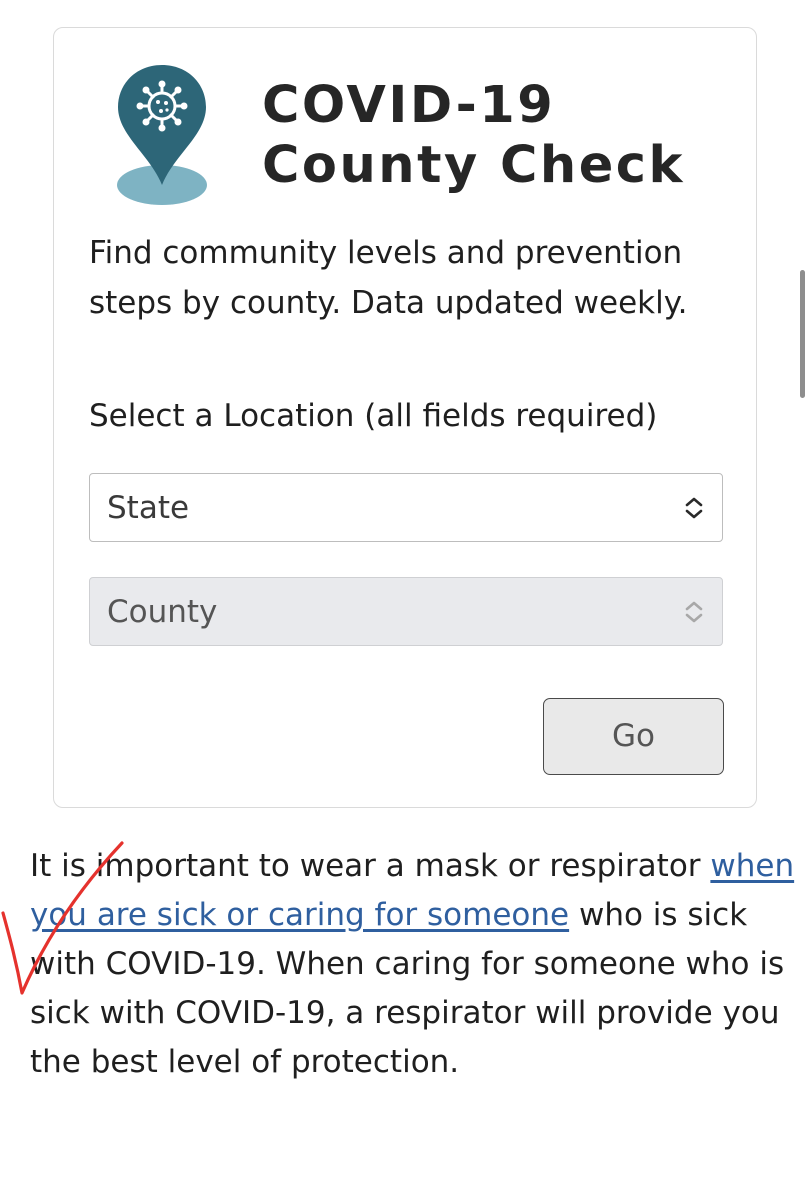  Describe the element at coordinates (406, 611) in the screenshot. I see `county-select: County` at that location.